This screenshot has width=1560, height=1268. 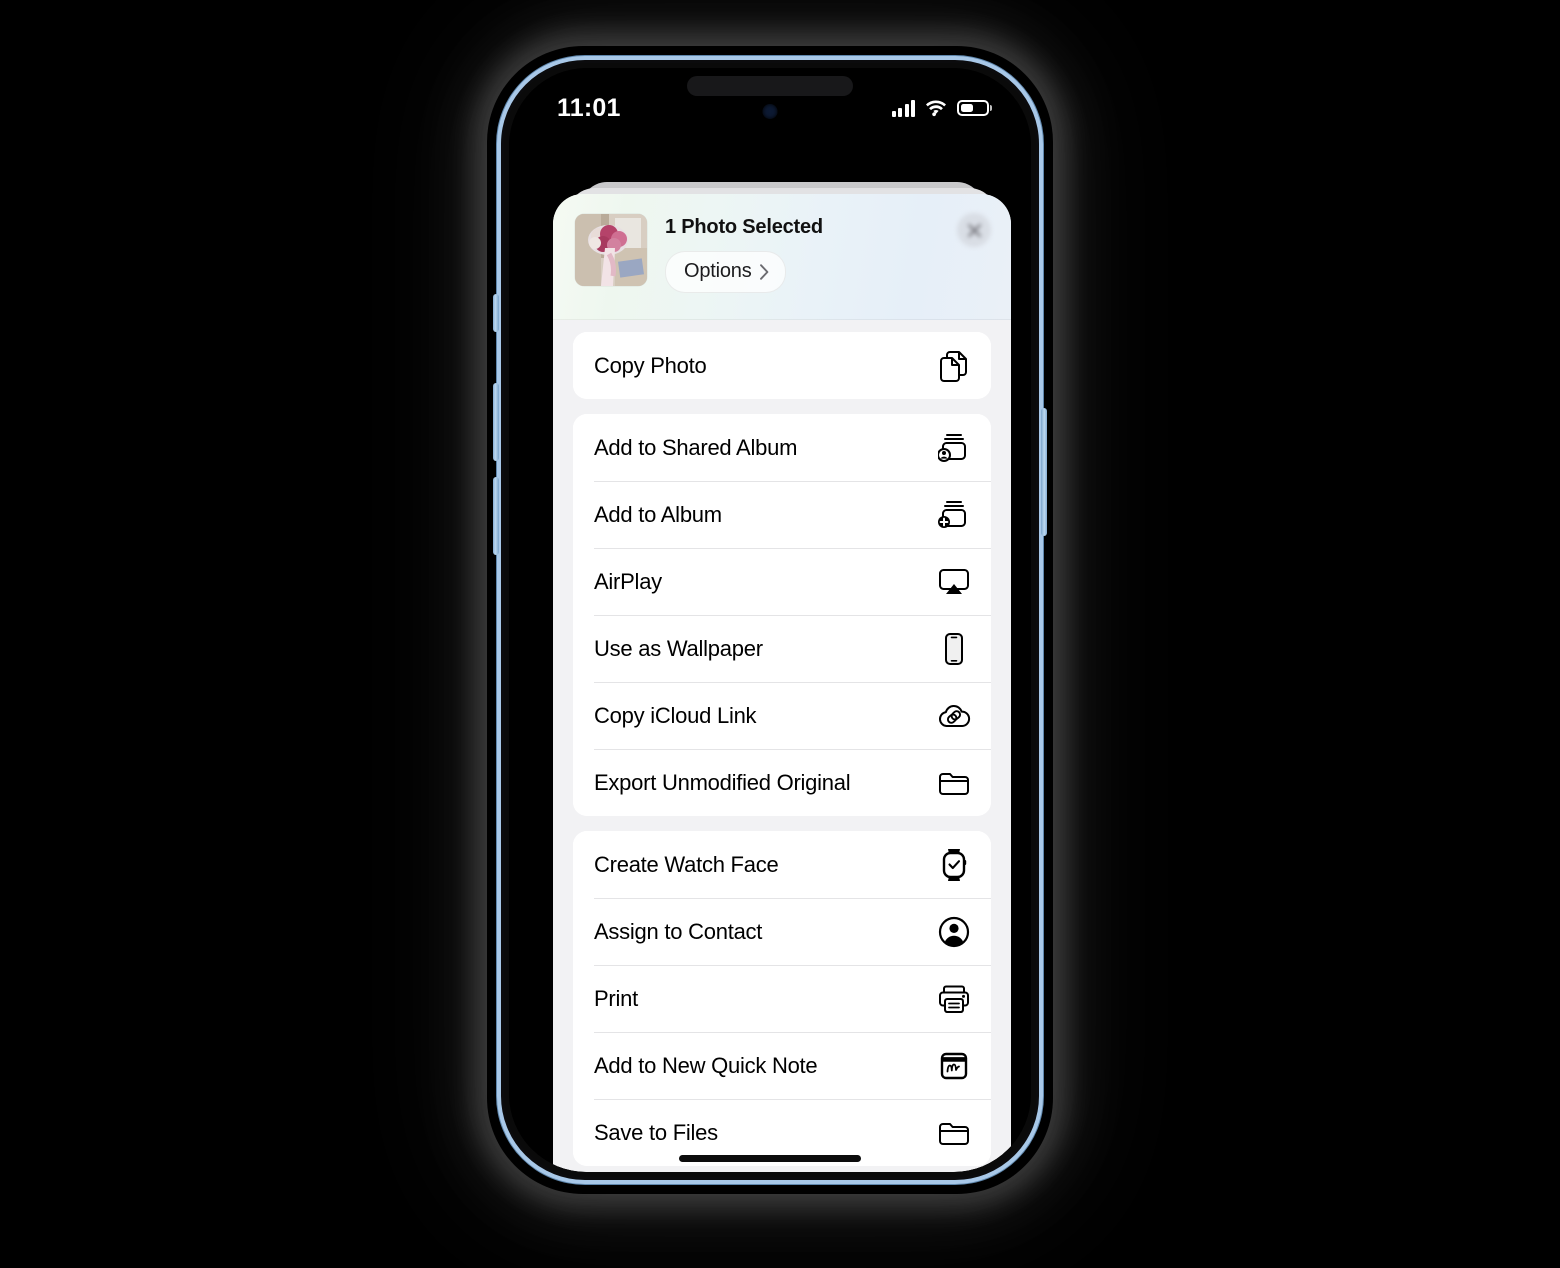 I want to click on home-indicator, so click(x=770, y=1158).